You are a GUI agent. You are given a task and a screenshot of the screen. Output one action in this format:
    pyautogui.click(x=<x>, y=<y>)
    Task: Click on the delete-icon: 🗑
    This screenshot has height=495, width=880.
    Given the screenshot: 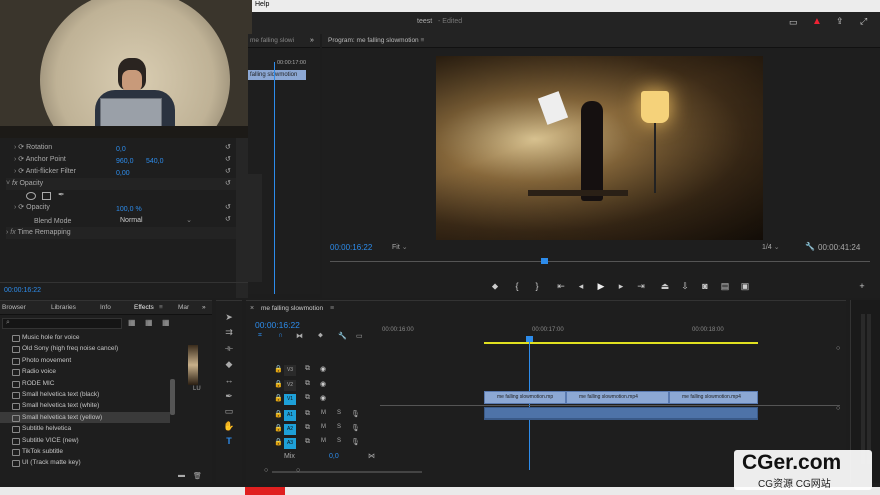 What is the action you would take?
    pyautogui.click(x=197, y=476)
    